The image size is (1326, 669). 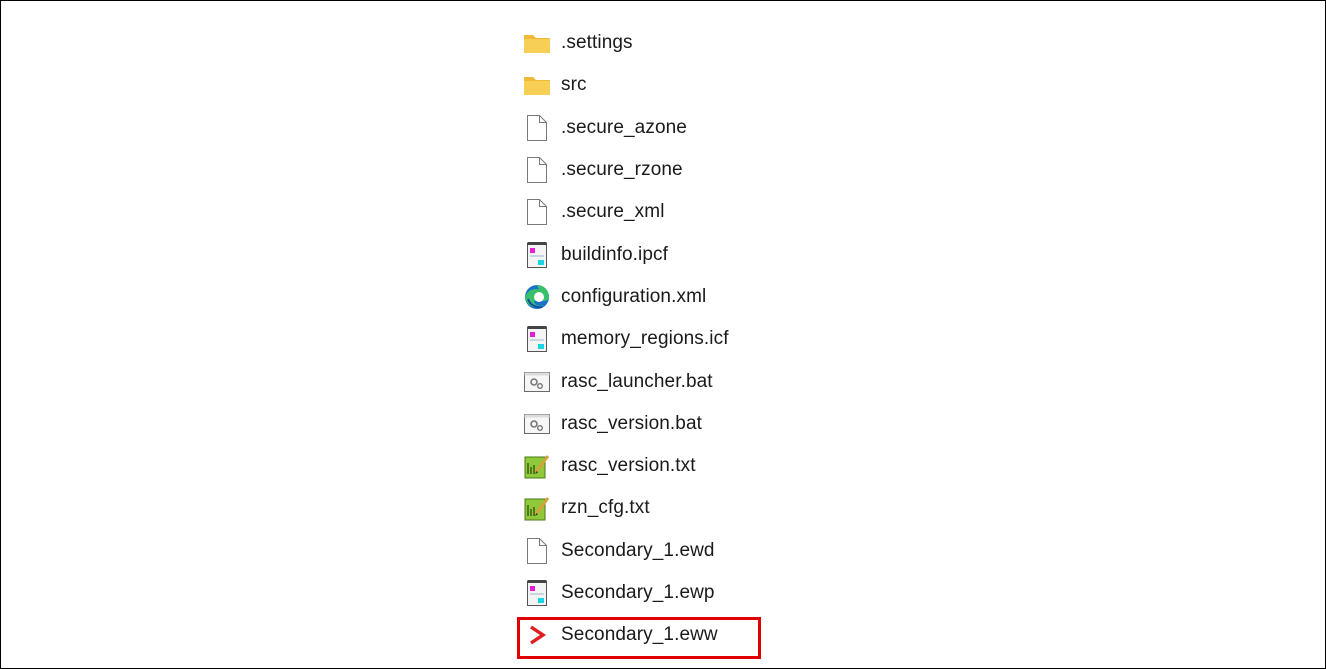 I want to click on file-item-buildinfo: buildinfo.ipcf, so click(x=624, y=254).